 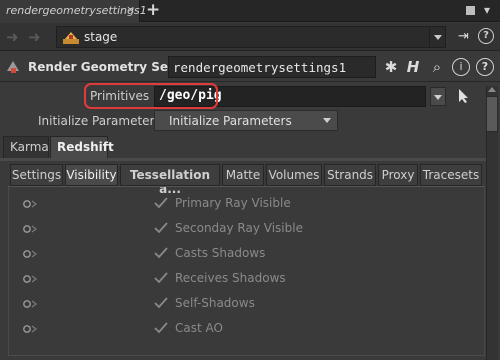 I want to click on tab-label: Matte, so click(x=243, y=175).